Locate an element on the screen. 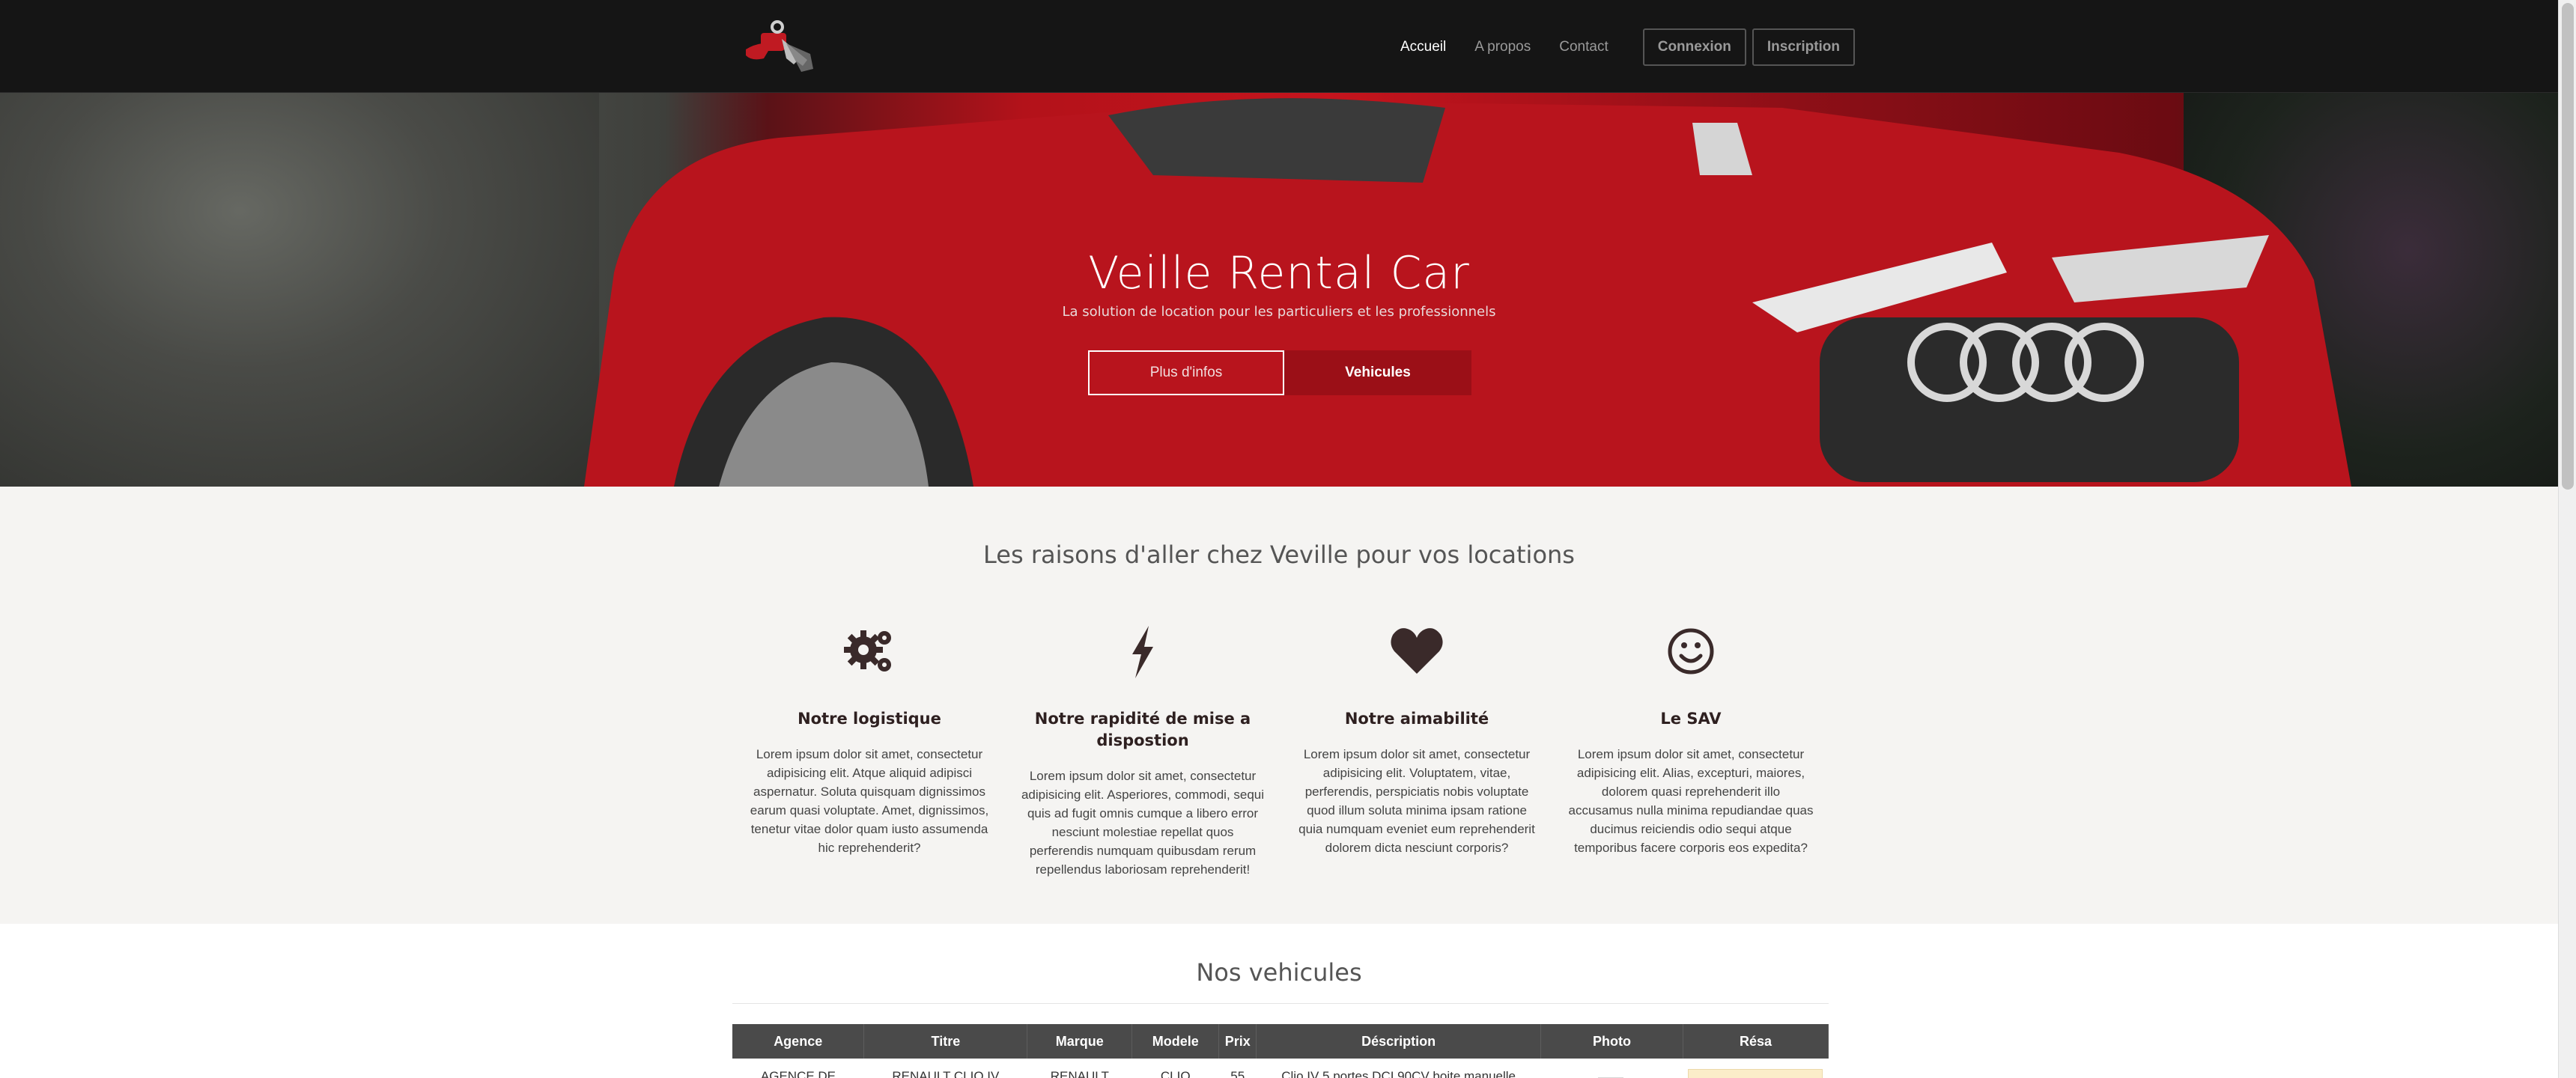 Image resolution: width=2576 pixels, height=1078 pixels. cell-titre: RENAULT CLIO IV is located at coordinates (946, 1073).